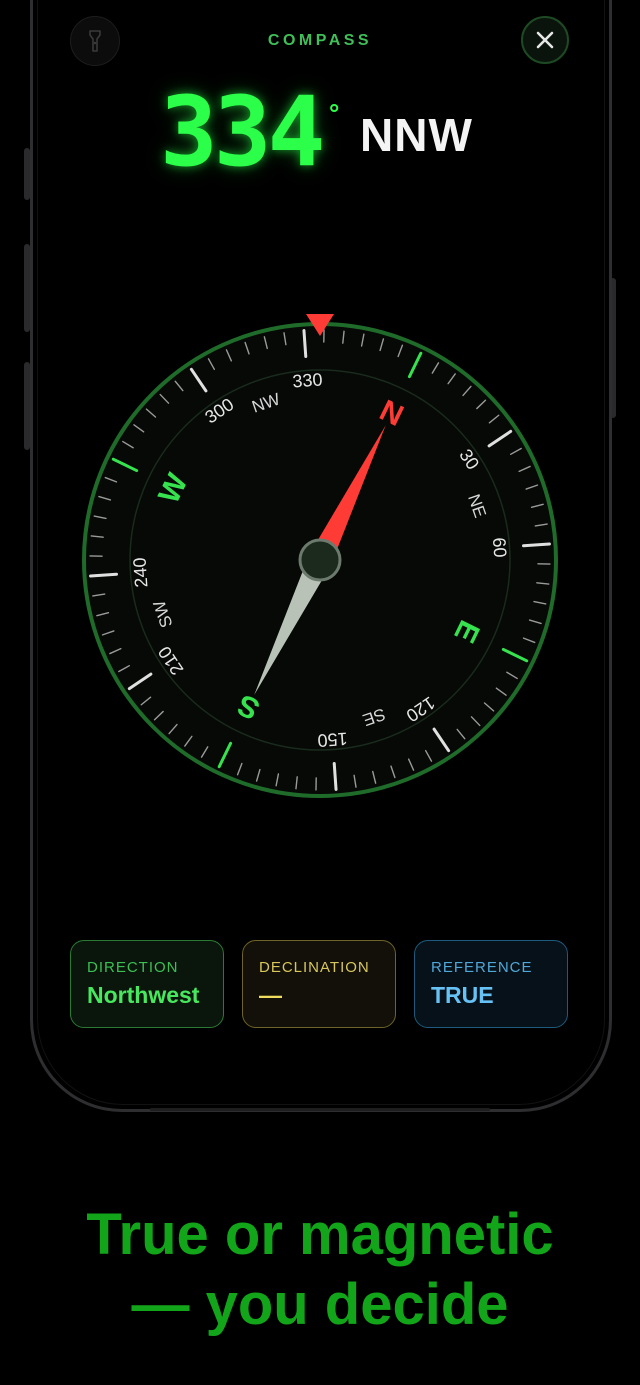  What do you see at coordinates (320, 1304) in the screenshot?
I see `tagline-line-2: — you decide` at bounding box center [320, 1304].